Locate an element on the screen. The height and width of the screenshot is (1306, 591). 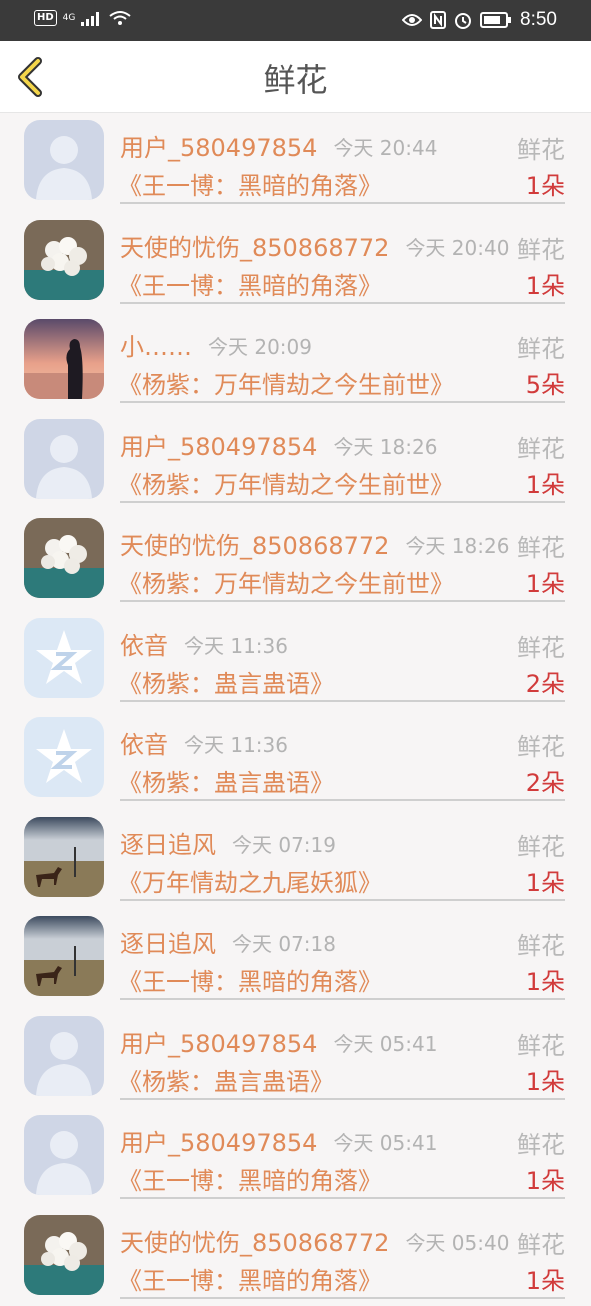
wifi-icon is located at coordinates (120, 18).